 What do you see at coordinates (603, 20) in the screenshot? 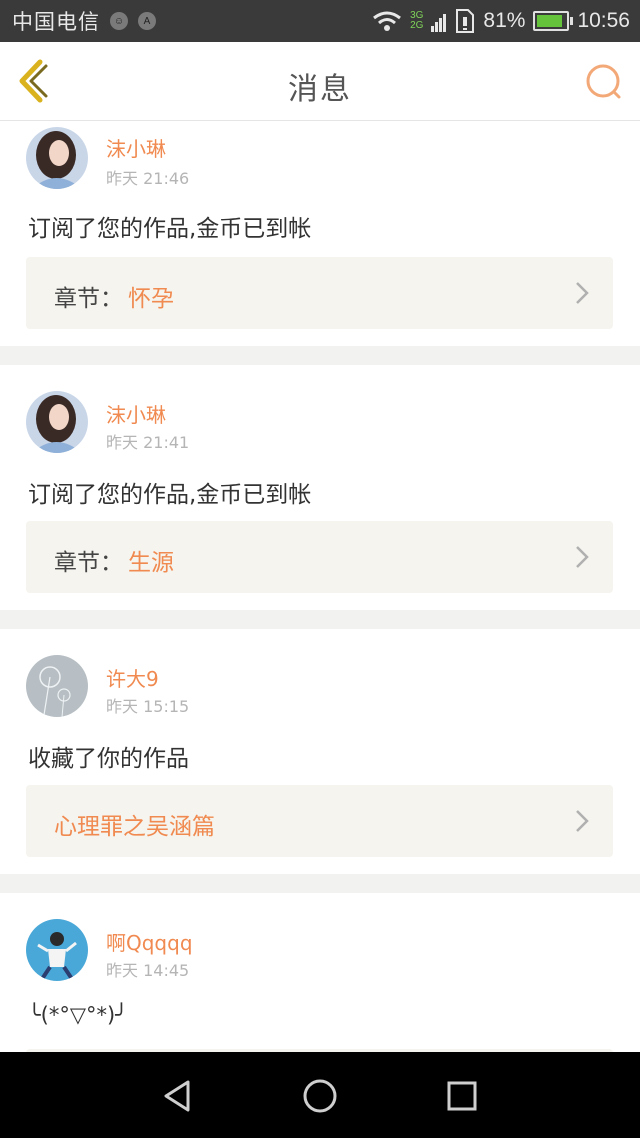
I see `clock: 10:56` at bounding box center [603, 20].